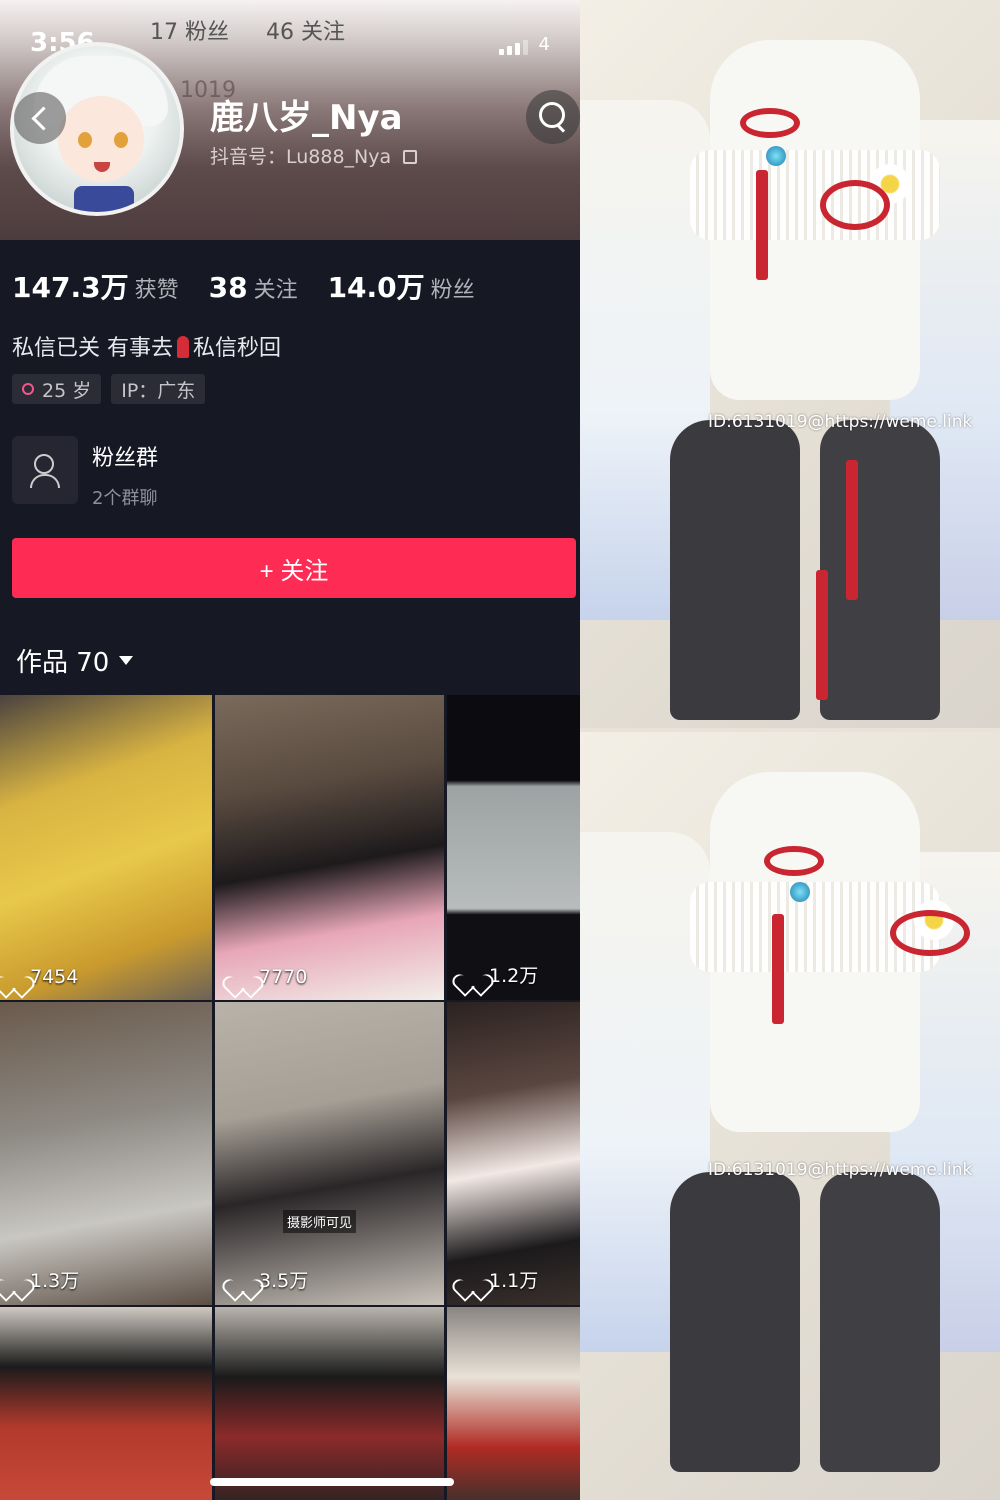 This screenshot has width=1000, height=1500. What do you see at coordinates (294, 568) in the screenshot?
I see `follow-button: + 关注` at bounding box center [294, 568].